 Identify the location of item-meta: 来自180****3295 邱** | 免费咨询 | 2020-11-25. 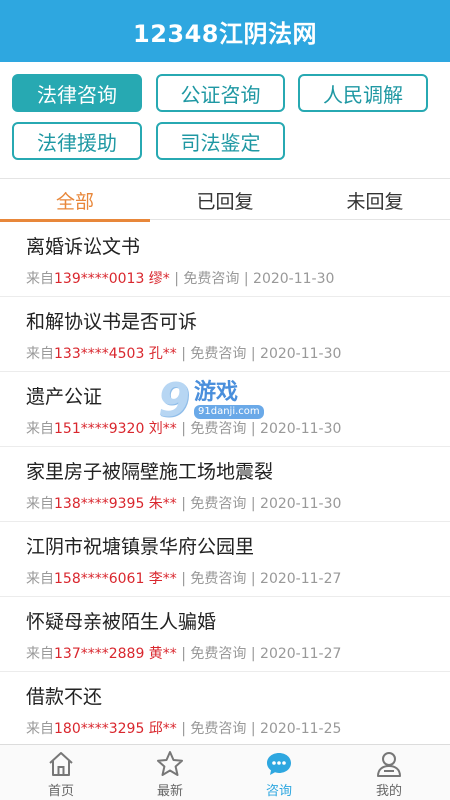
(238, 728).